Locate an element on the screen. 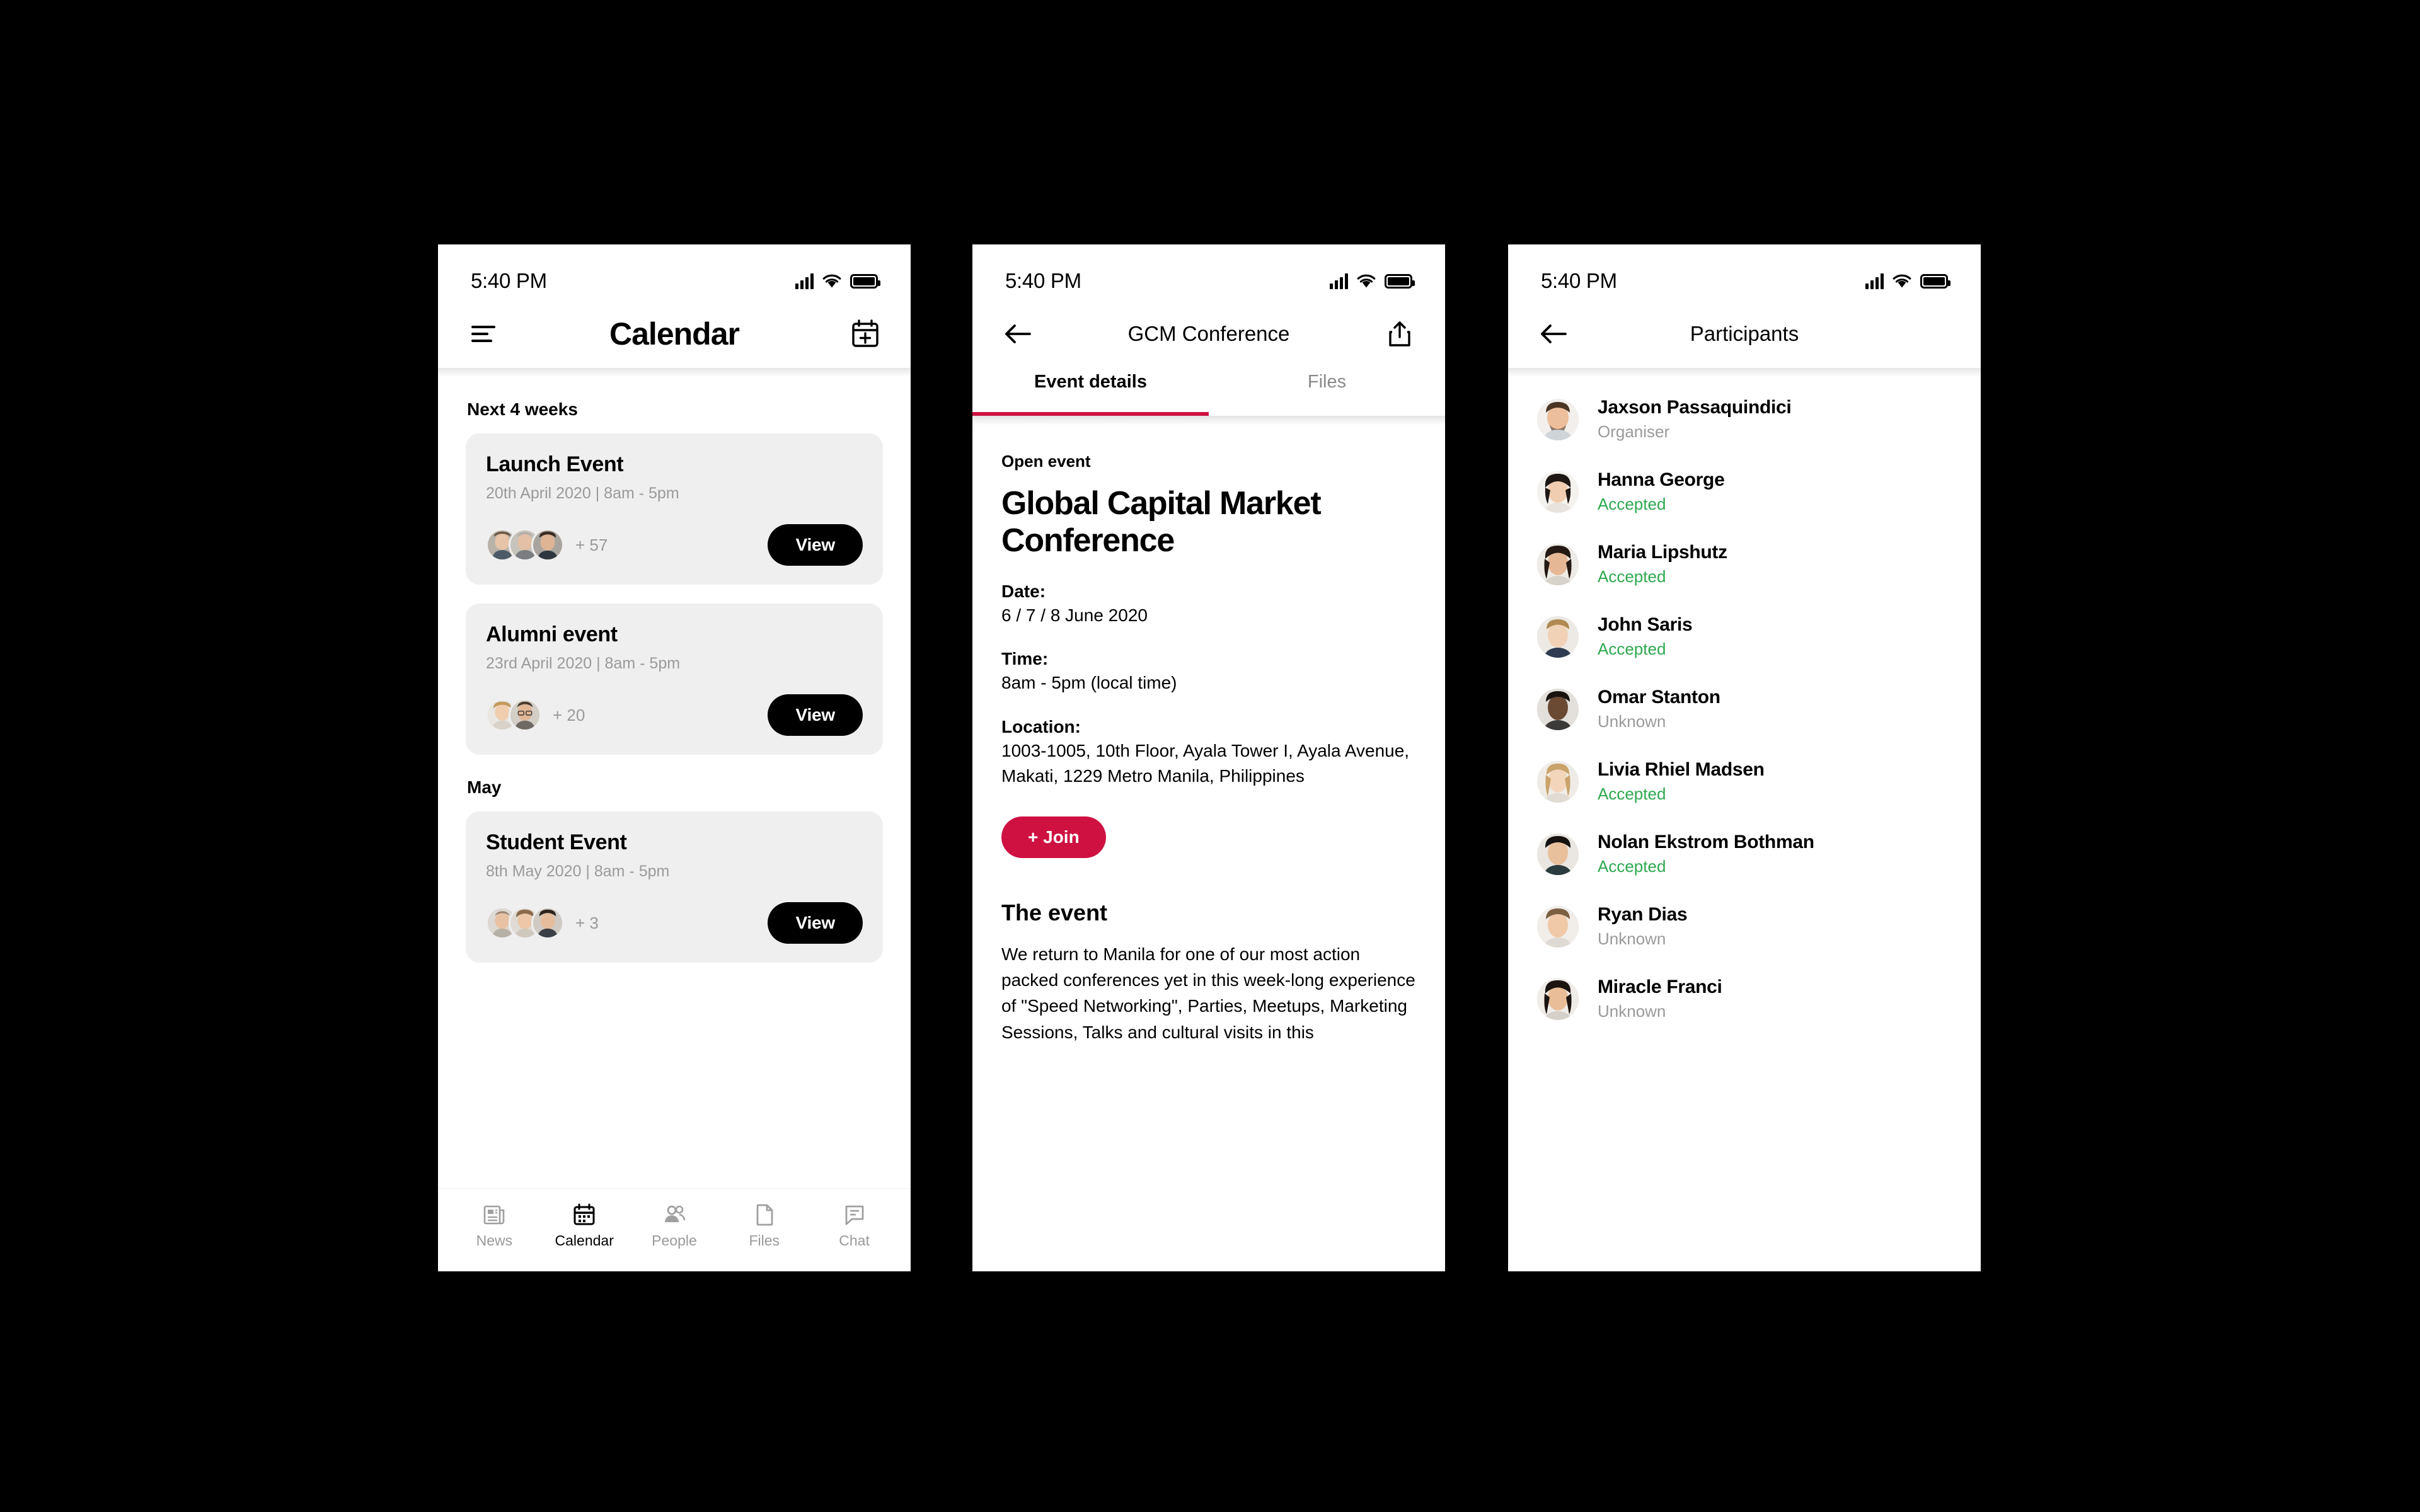 The image size is (2420, 1512). event-headline: Global Capital Market Conference is located at coordinates (1162, 522).